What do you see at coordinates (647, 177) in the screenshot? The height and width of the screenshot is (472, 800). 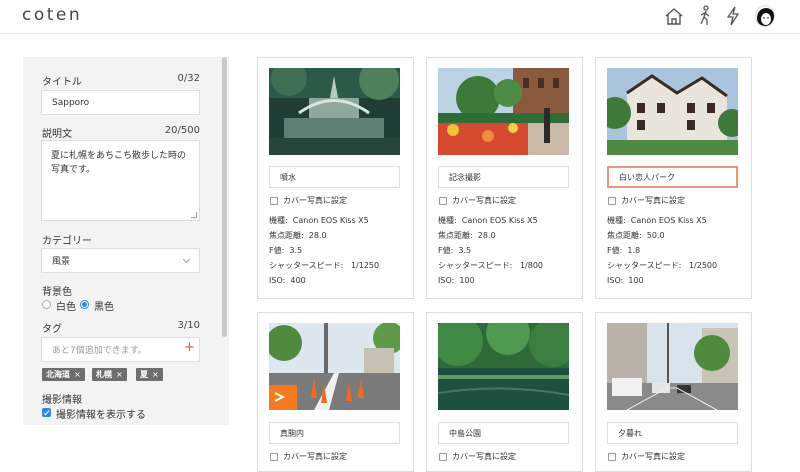 I see `photo-name: 白い恋人パーク` at bounding box center [647, 177].